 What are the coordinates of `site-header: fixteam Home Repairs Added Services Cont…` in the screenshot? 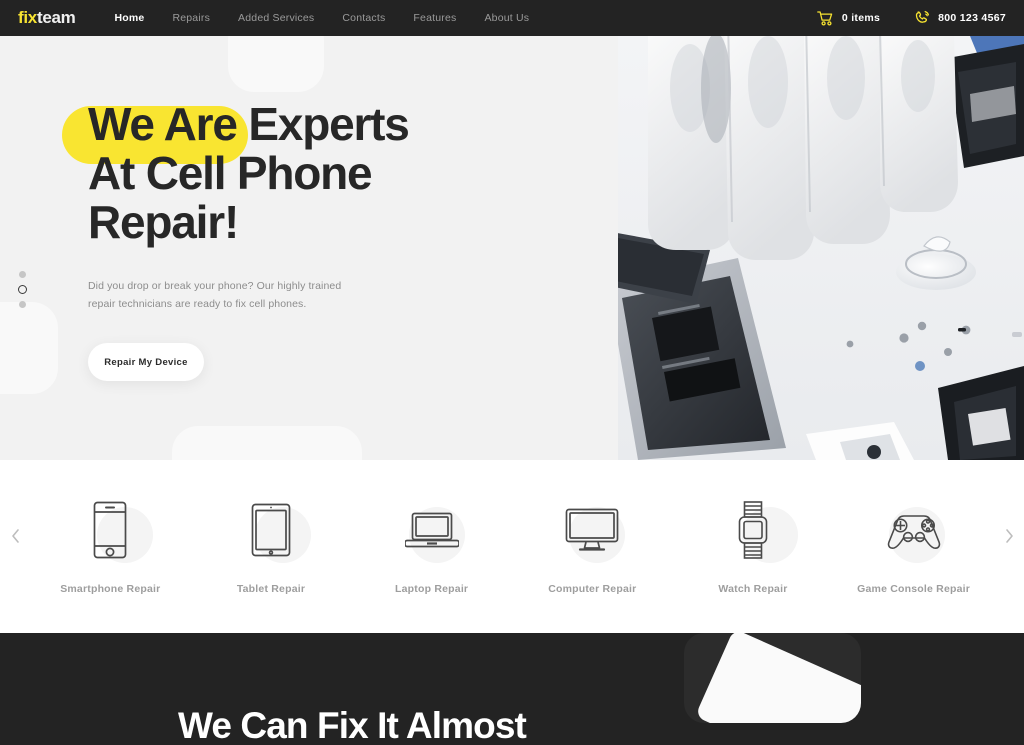 It's located at (512, 18).